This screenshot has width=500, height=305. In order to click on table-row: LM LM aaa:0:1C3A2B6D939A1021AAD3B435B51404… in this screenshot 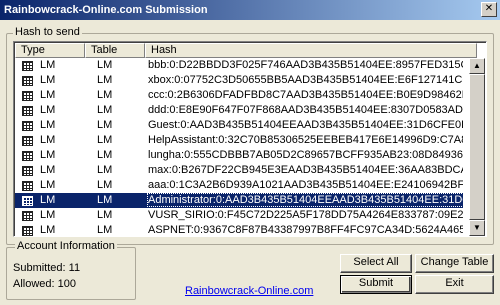, I will do `click(239, 185)`.